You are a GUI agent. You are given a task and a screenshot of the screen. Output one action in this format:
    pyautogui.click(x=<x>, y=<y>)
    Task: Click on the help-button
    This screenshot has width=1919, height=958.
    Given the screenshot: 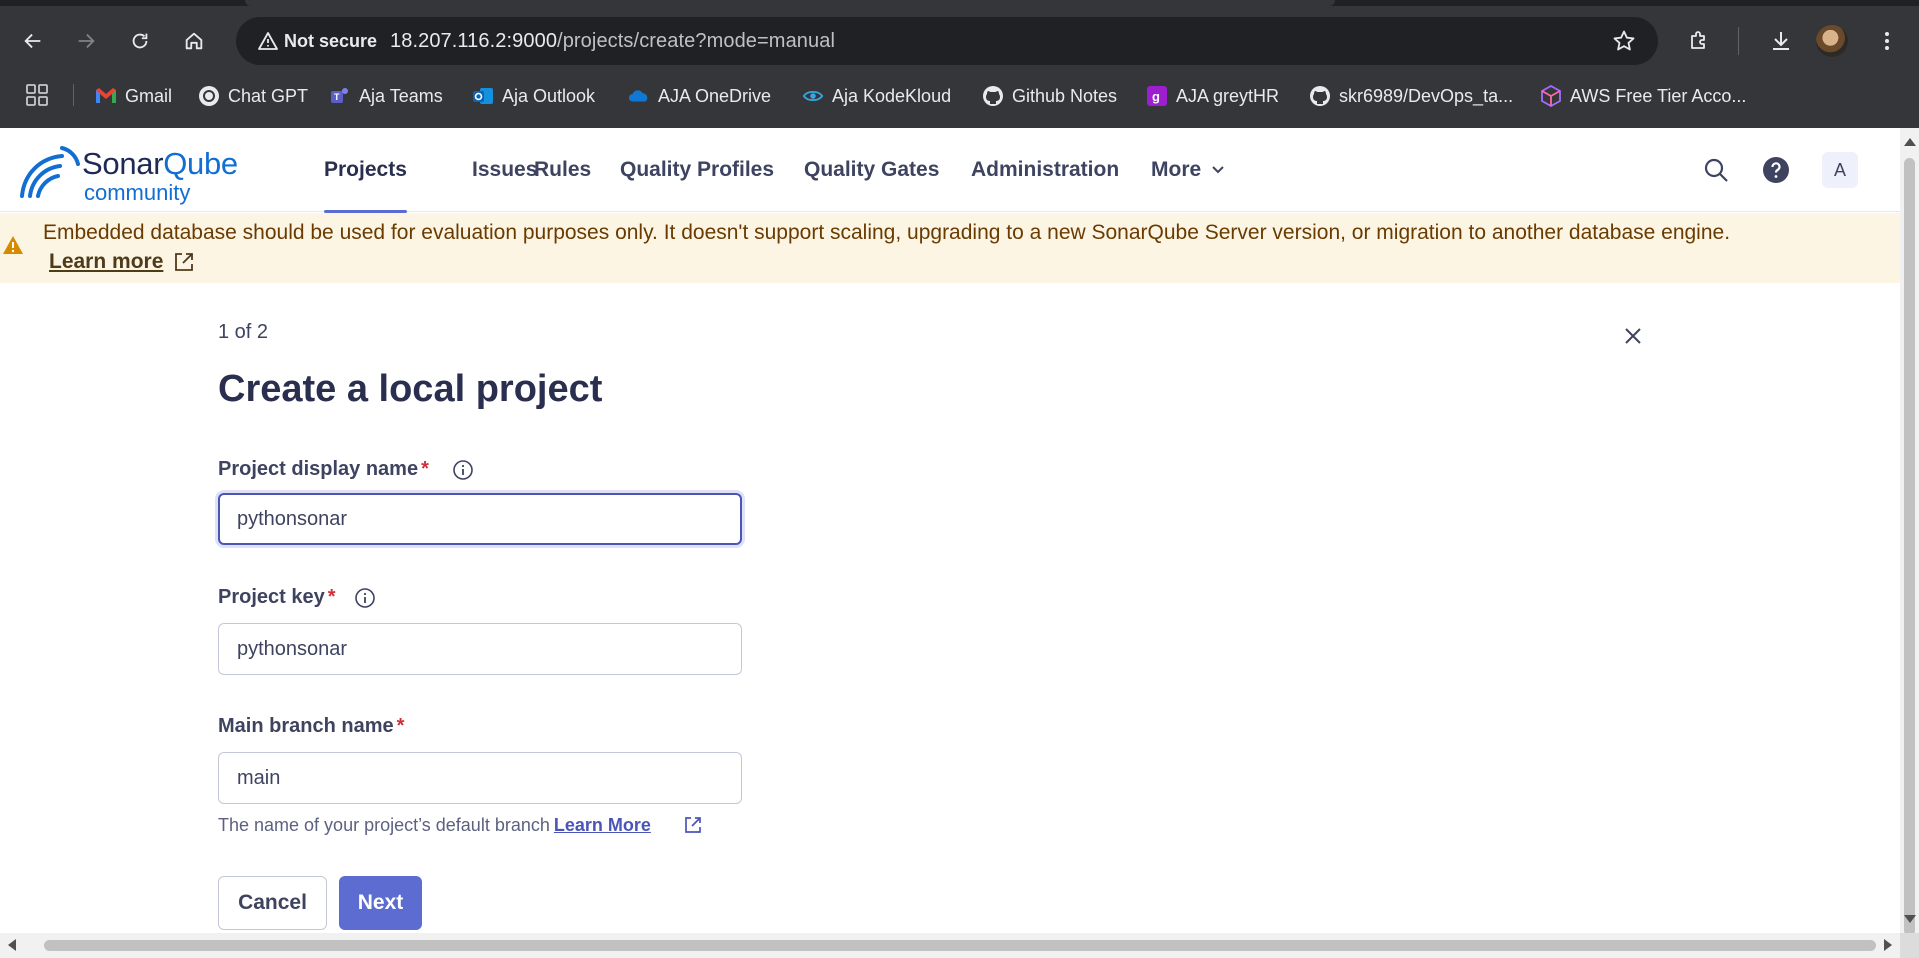 What is the action you would take?
    pyautogui.click(x=1776, y=170)
    